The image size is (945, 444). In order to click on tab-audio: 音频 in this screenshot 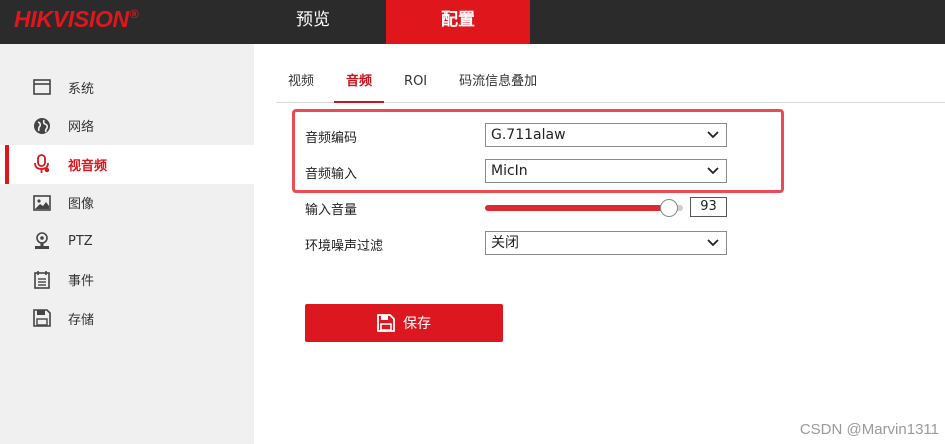, I will do `click(359, 83)`.